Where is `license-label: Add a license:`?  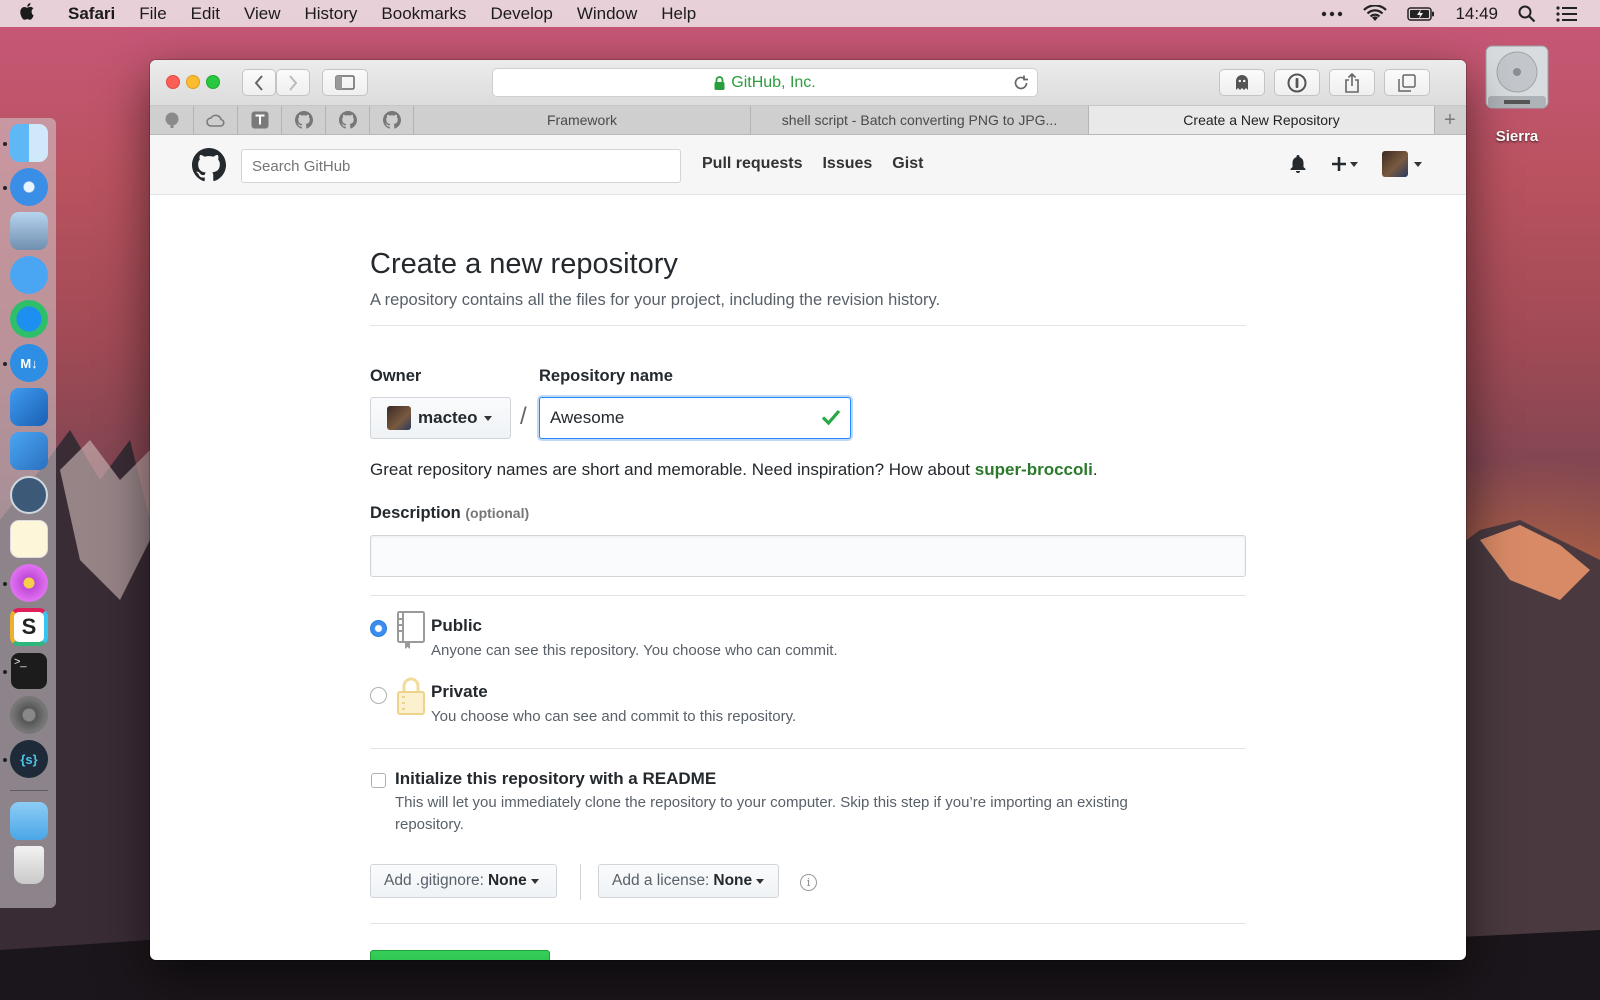 license-label: Add a license: is located at coordinates (661, 880).